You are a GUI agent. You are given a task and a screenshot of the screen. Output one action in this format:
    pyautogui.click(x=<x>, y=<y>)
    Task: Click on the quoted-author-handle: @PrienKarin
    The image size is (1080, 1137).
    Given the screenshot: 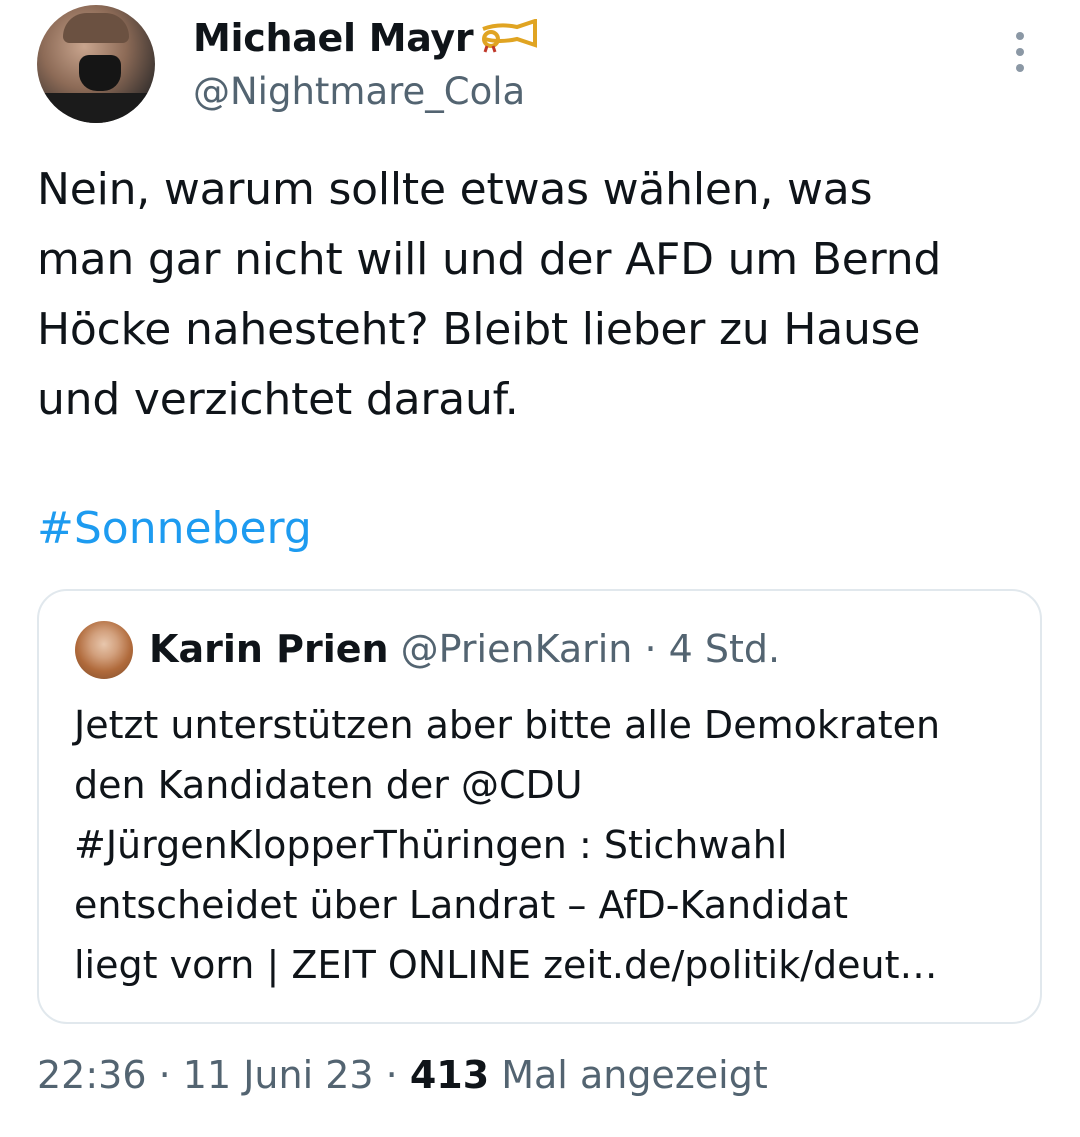 What is the action you would take?
    pyautogui.click(x=516, y=649)
    